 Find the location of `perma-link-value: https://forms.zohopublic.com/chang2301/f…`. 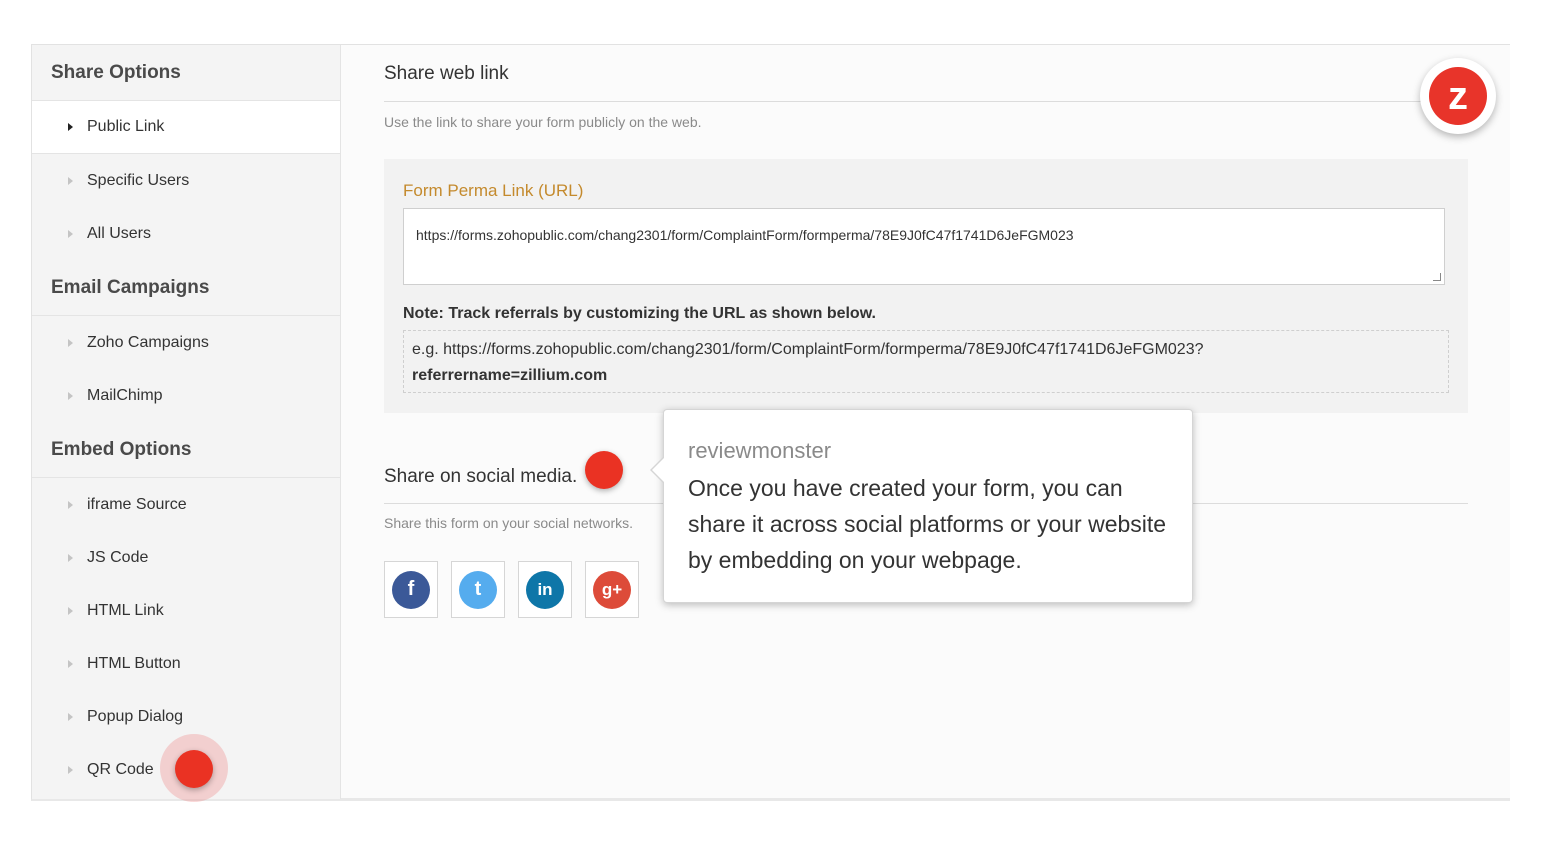

perma-link-value: https://forms.zohopublic.com/chang2301/f… is located at coordinates (745, 235).